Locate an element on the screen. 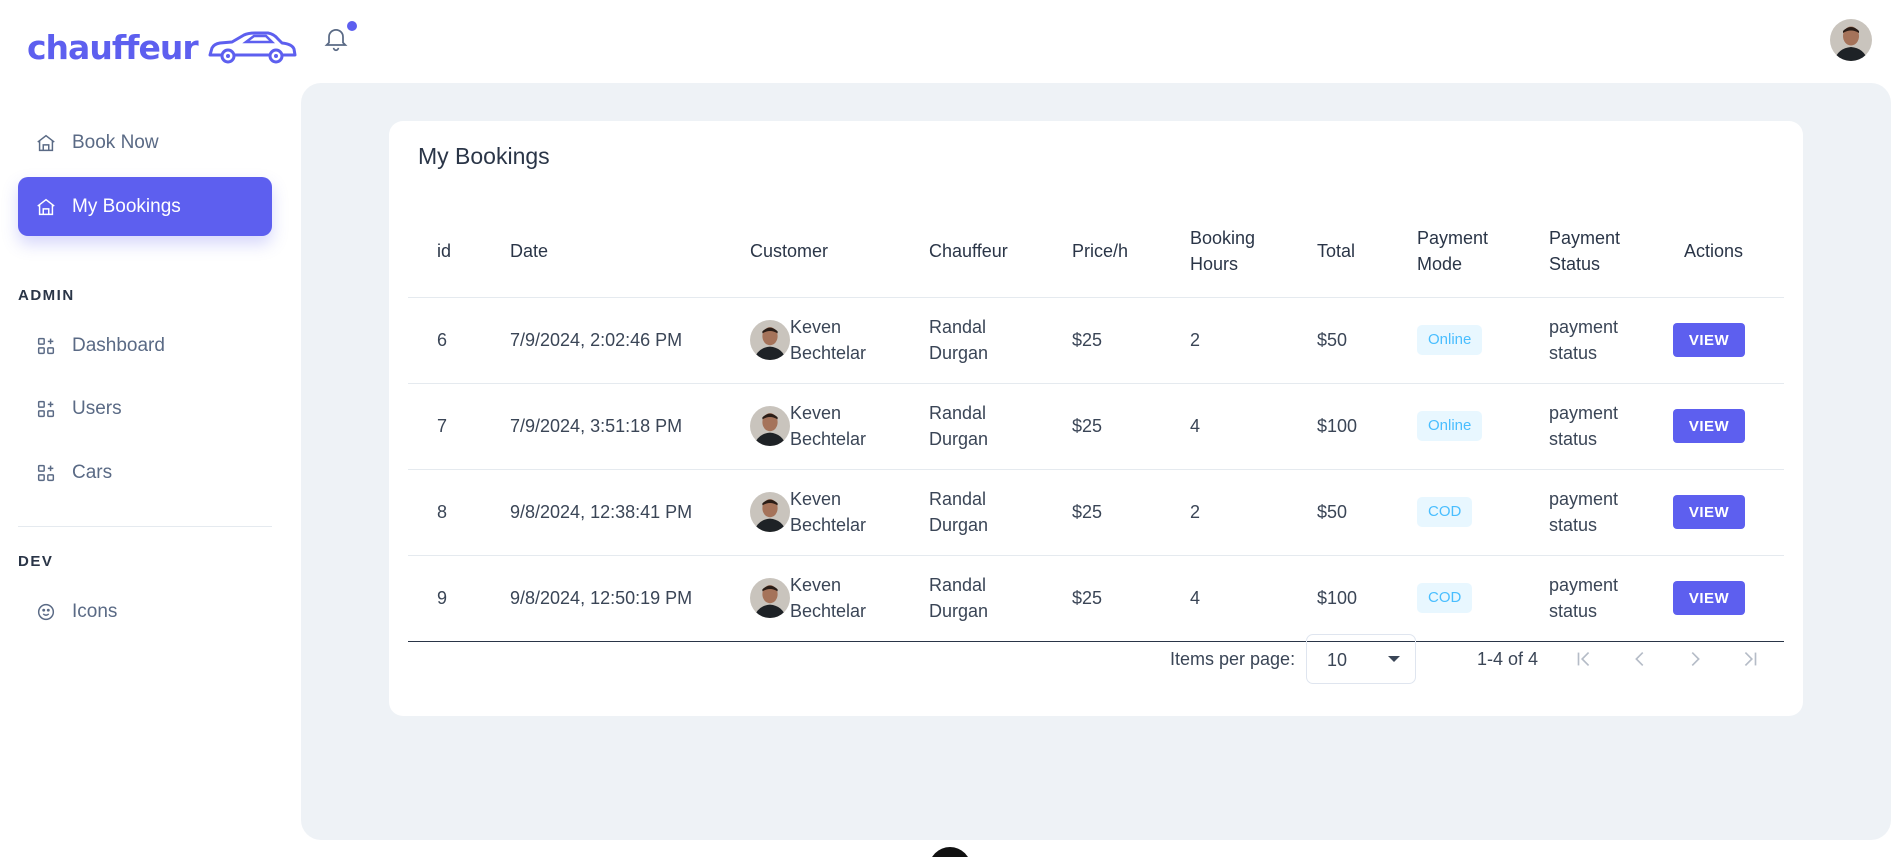 Image resolution: width=1896 pixels, height=857 pixels. payment-status-label: Payment Status is located at coordinates (1585, 250).